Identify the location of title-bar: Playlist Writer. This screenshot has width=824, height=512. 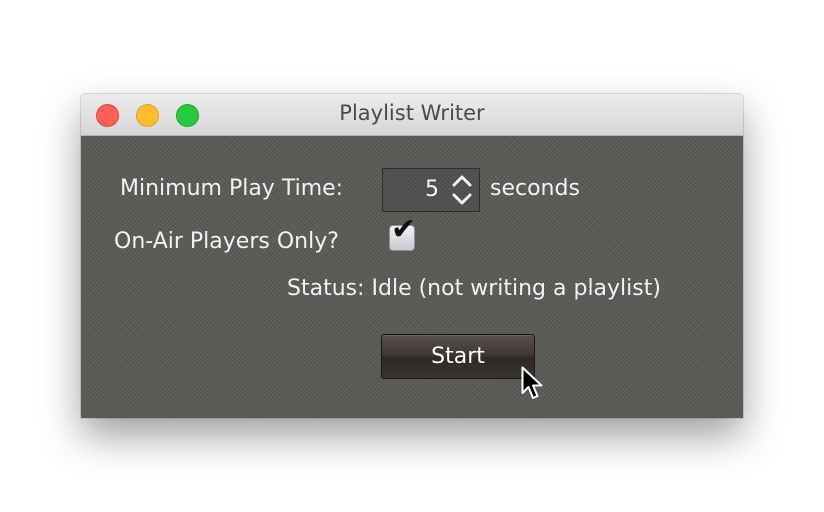
(412, 115).